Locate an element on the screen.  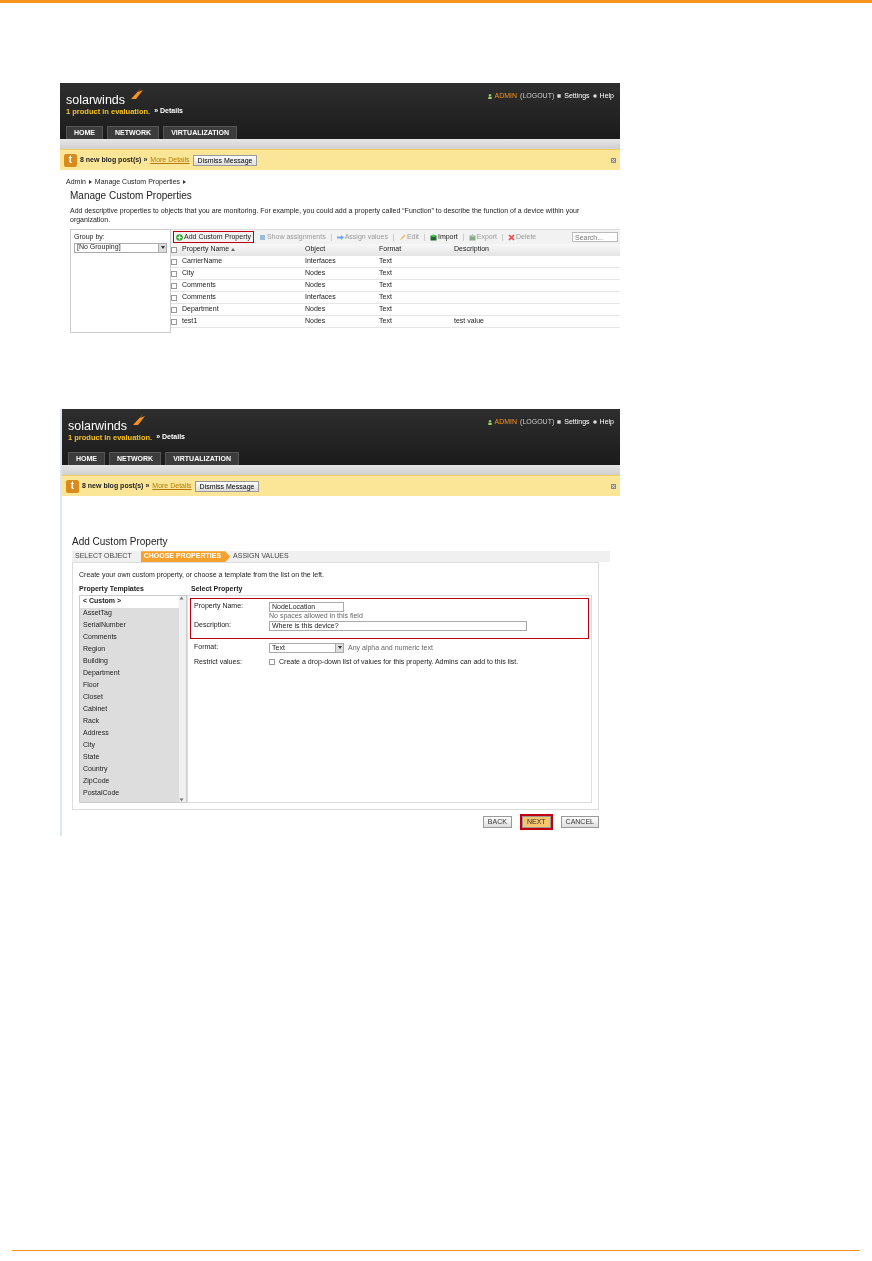
plus-icon is located at coordinates (179, 237).